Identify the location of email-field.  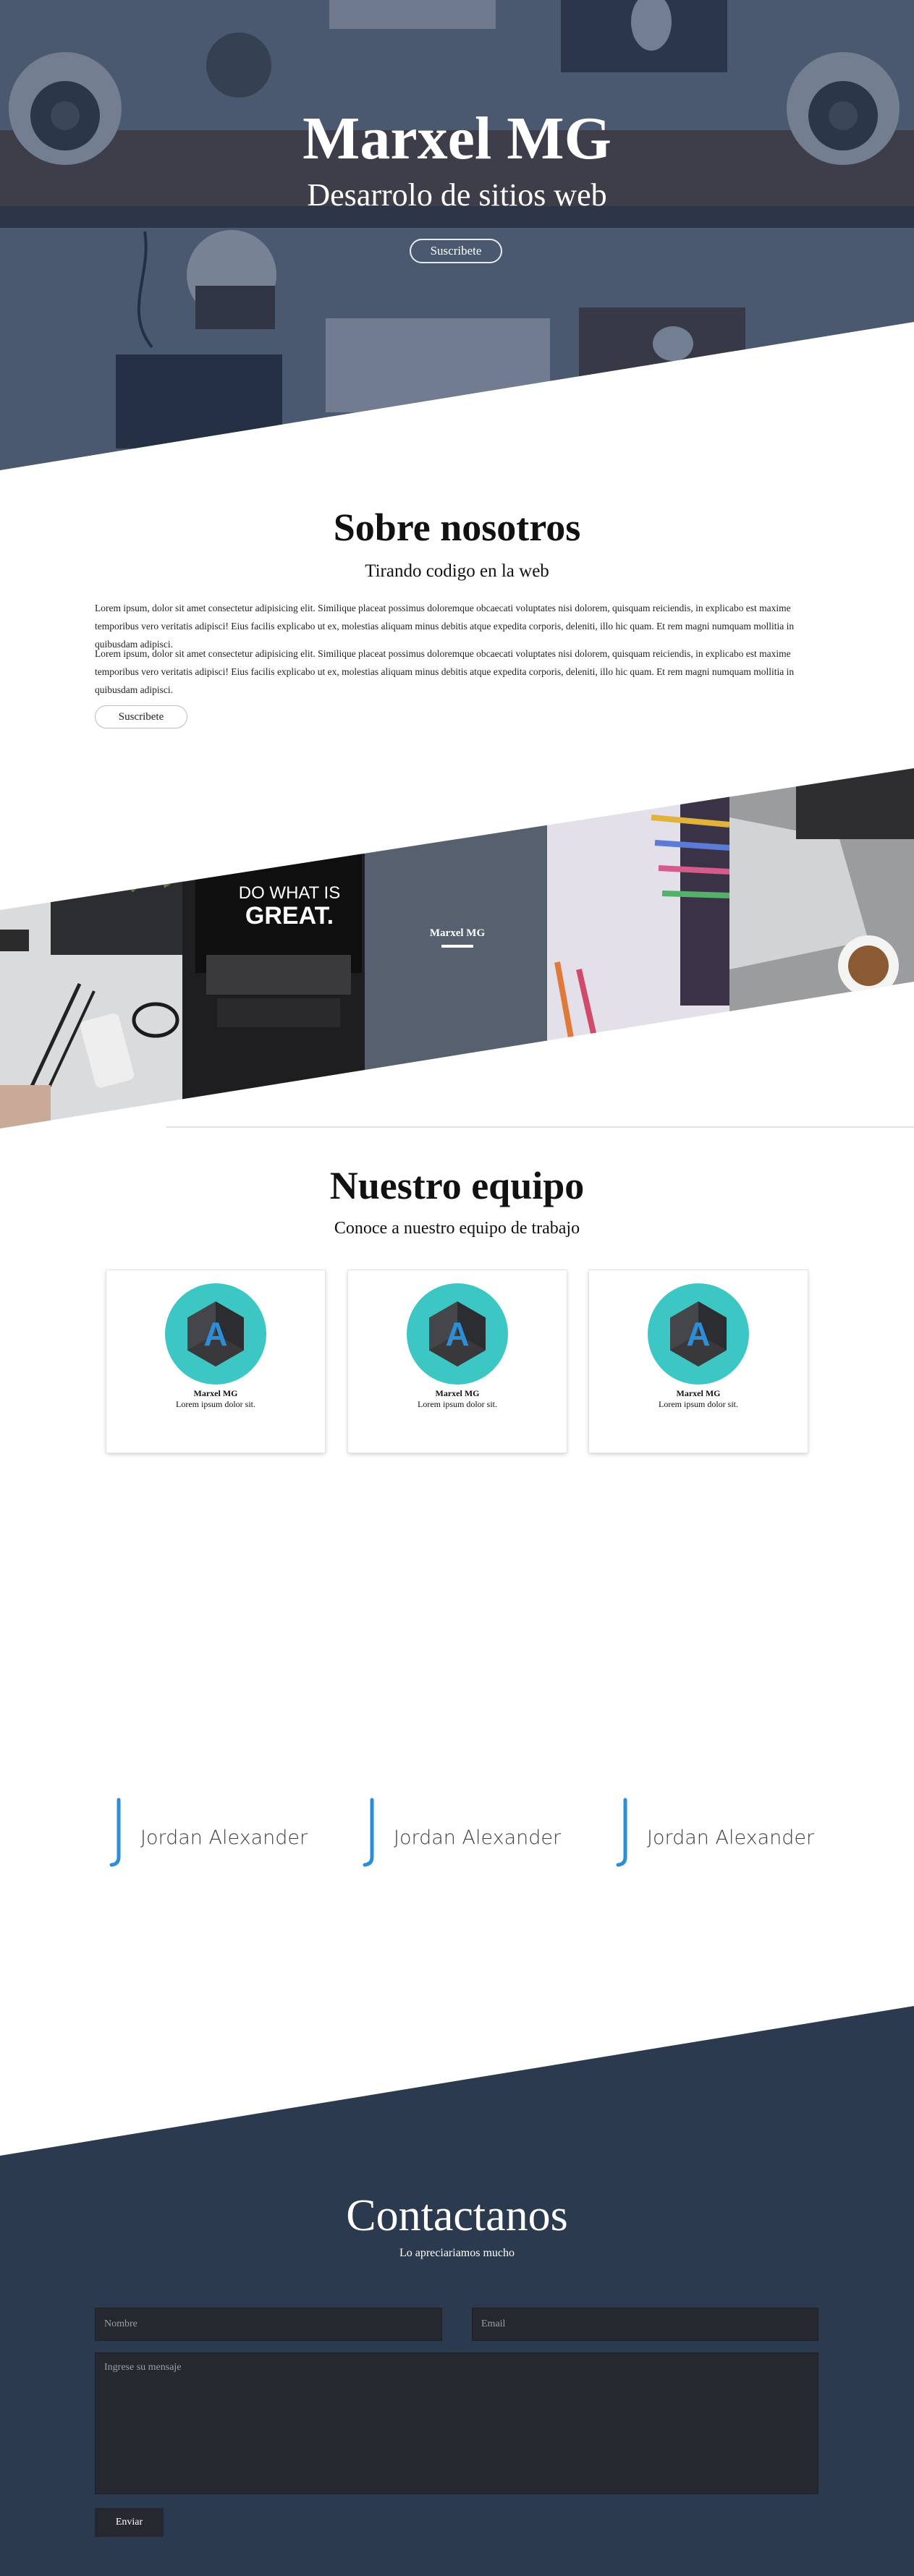
(645, 2324).